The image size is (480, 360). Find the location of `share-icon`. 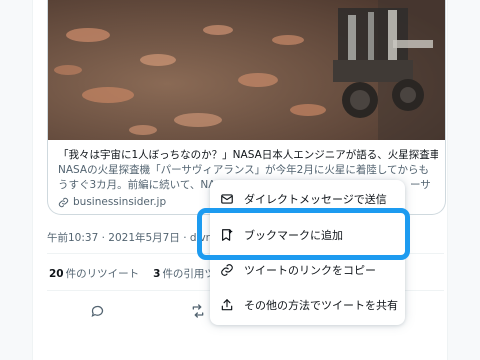

share-icon is located at coordinates (227, 305).